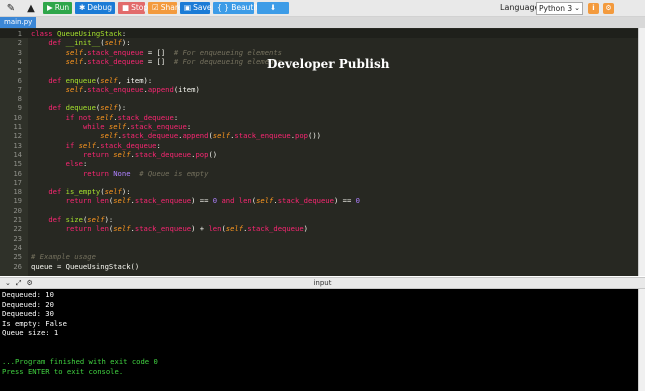 This screenshot has width=645, height=391. I want to click on code-text: else:, so click(76, 164).